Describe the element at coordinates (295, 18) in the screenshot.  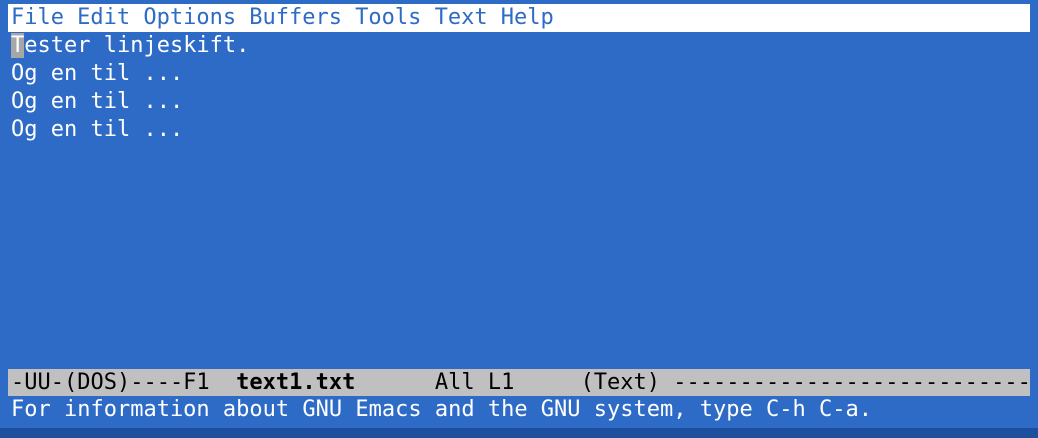
I see `menu-buffers: Buffers` at that location.